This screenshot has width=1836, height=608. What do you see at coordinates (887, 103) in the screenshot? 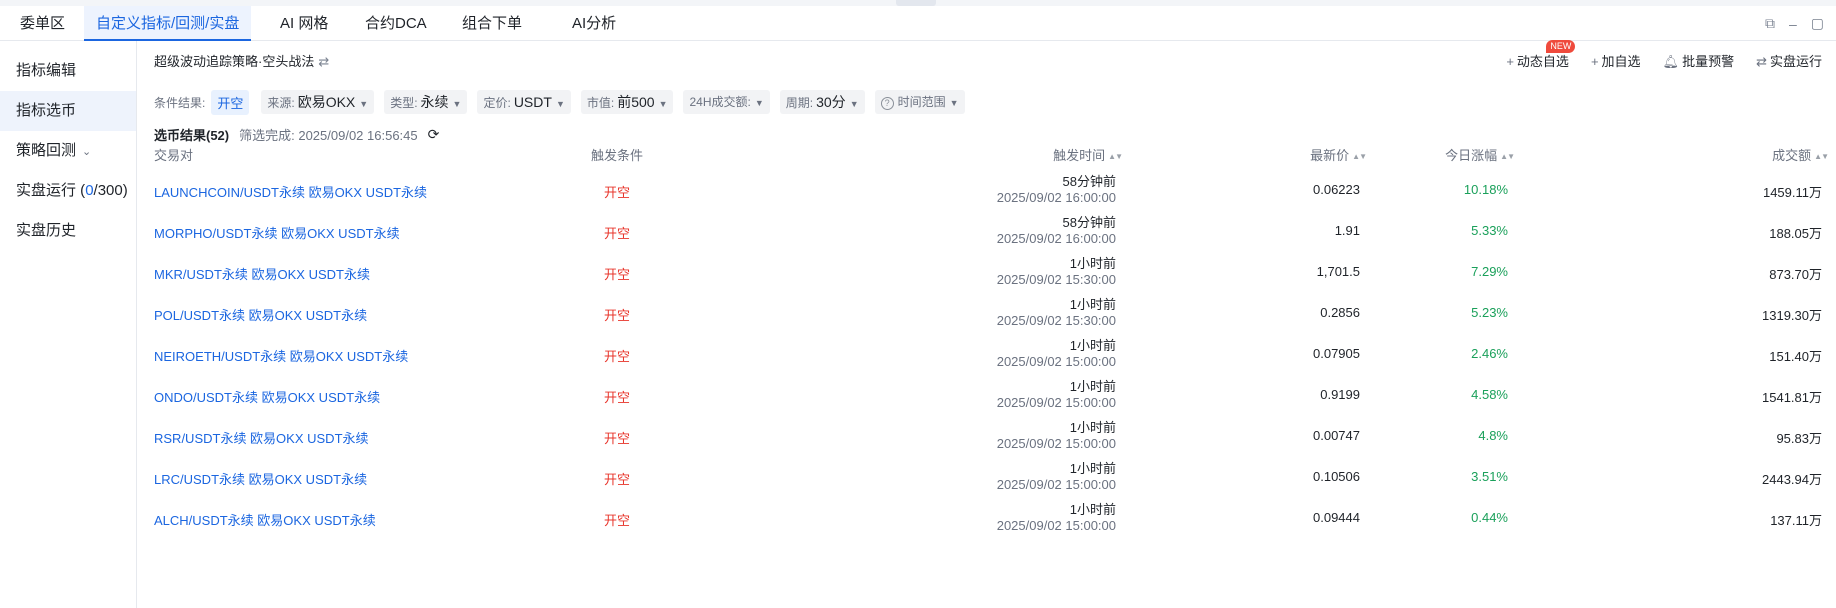
I see `help-icon: ?` at bounding box center [887, 103].